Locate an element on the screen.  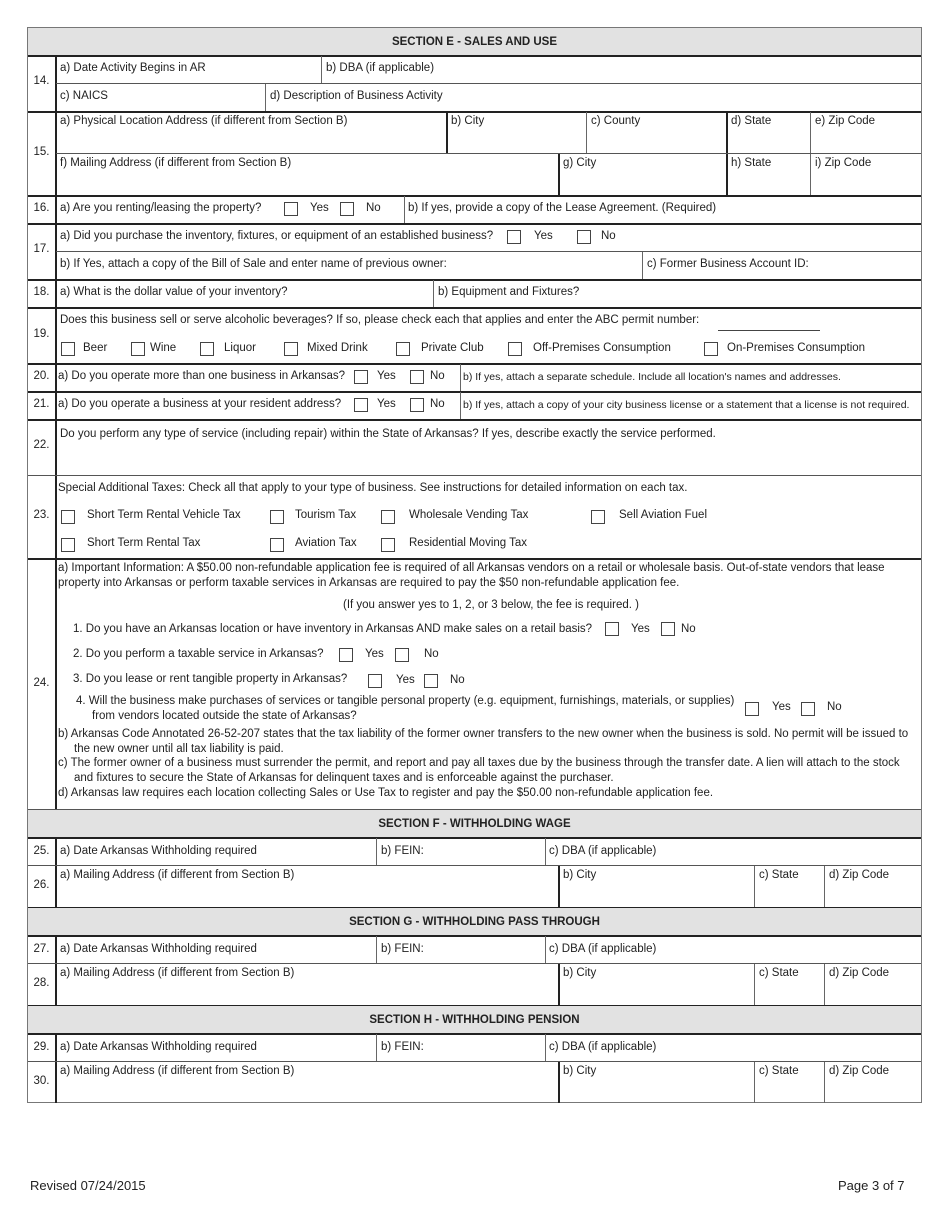
on-premises-checkbox is located at coordinates (711, 349).